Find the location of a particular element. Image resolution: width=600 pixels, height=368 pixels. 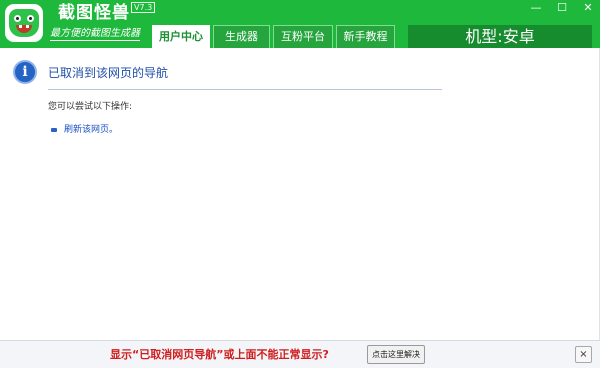

fix-button: 点击这里解决 is located at coordinates (396, 354).